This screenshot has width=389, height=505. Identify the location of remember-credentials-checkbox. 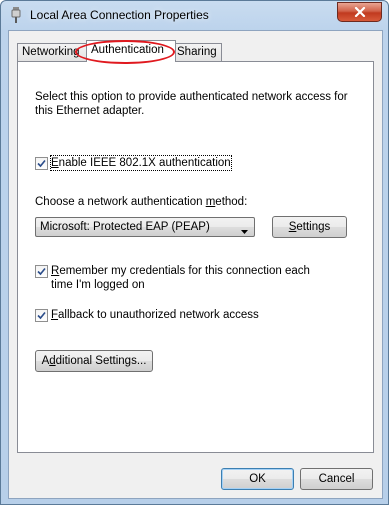
(41, 271).